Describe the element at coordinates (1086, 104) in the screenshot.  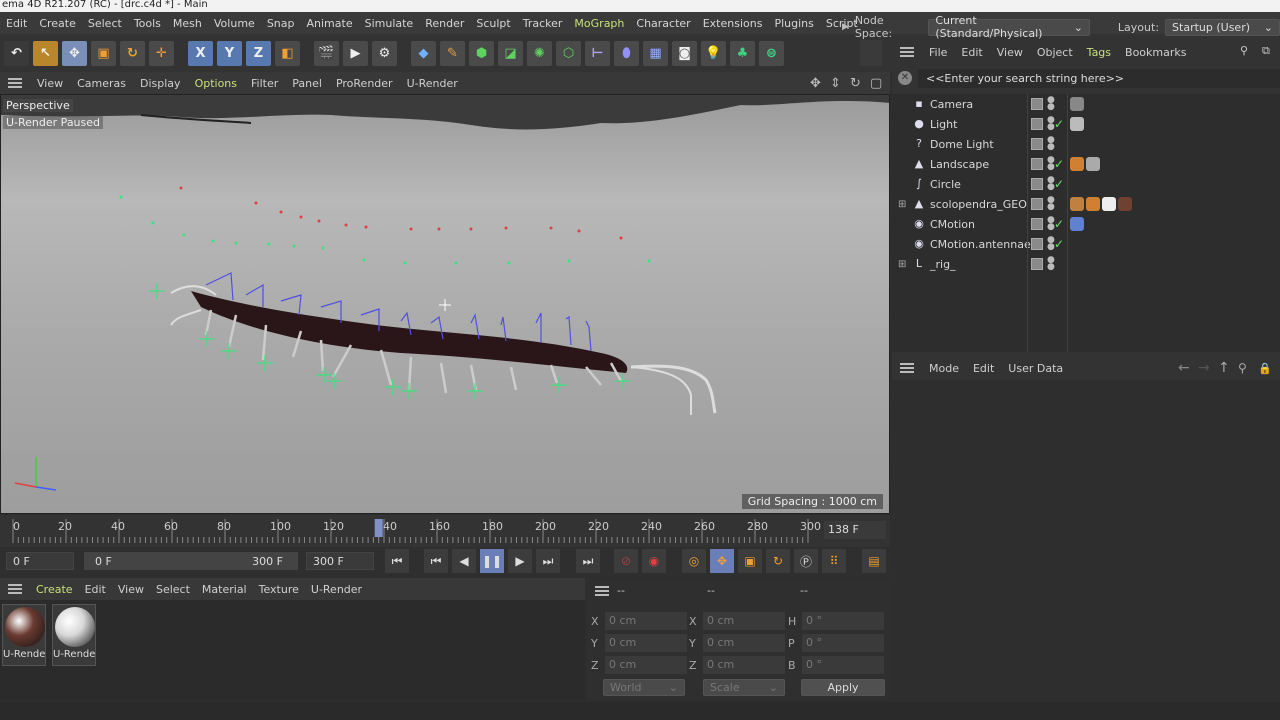
I see `object-row: ▪ Camera ● ●` at that location.